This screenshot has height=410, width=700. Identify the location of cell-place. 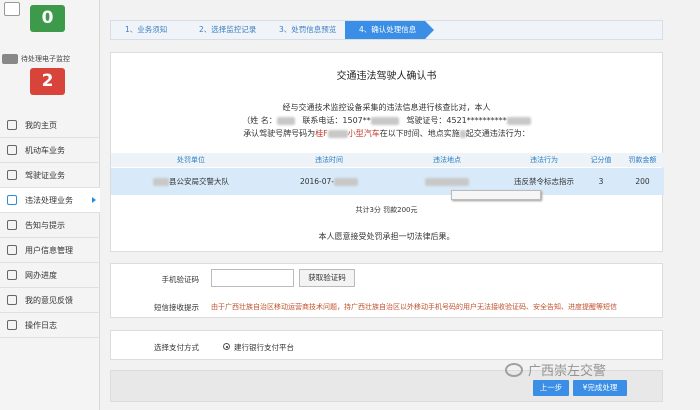
(447, 181).